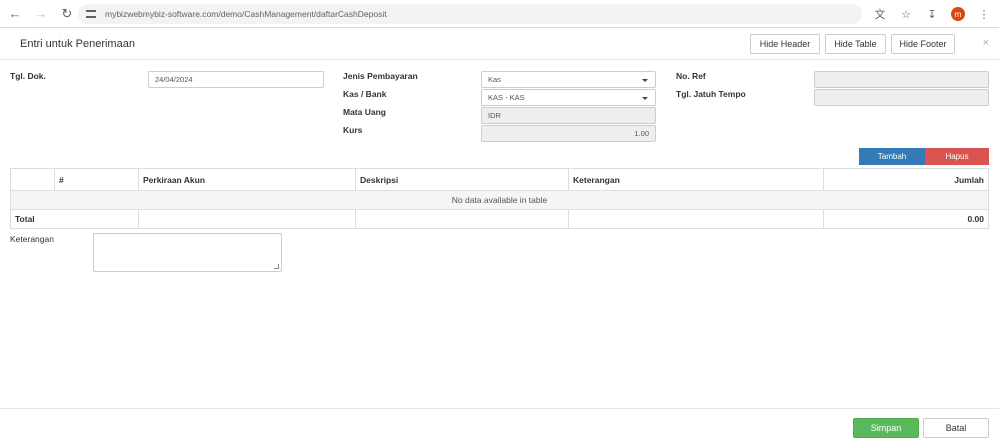 This screenshot has height=446, width=999. I want to click on download-icon: ↧, so click(932, 14).